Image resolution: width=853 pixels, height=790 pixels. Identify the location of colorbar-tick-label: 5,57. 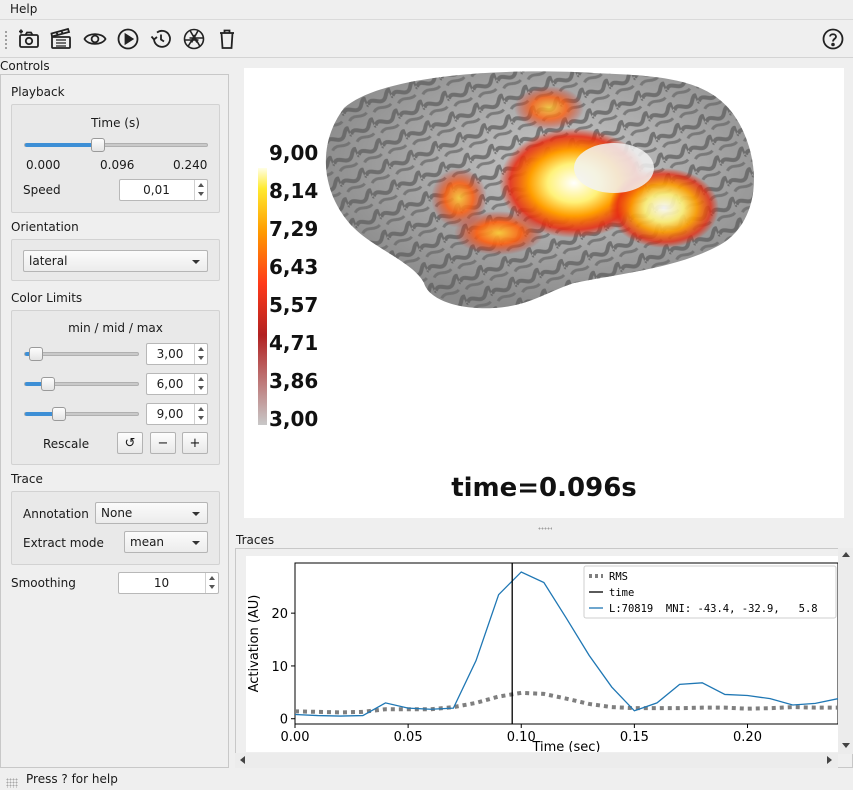
(294, 305).